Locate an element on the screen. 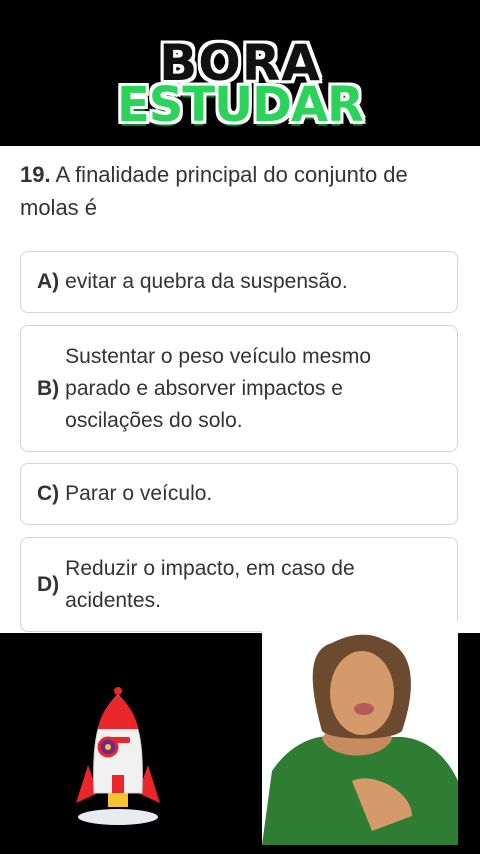  option-letter: A) is located at coordinates (48, 281).